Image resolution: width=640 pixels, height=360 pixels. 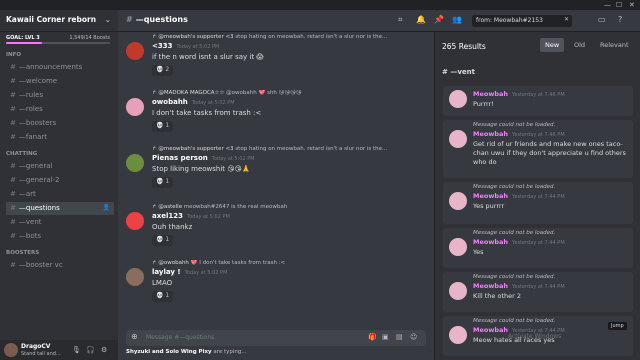 I want to click on headphones-icon: 🎧, so click(x=90, y=350).